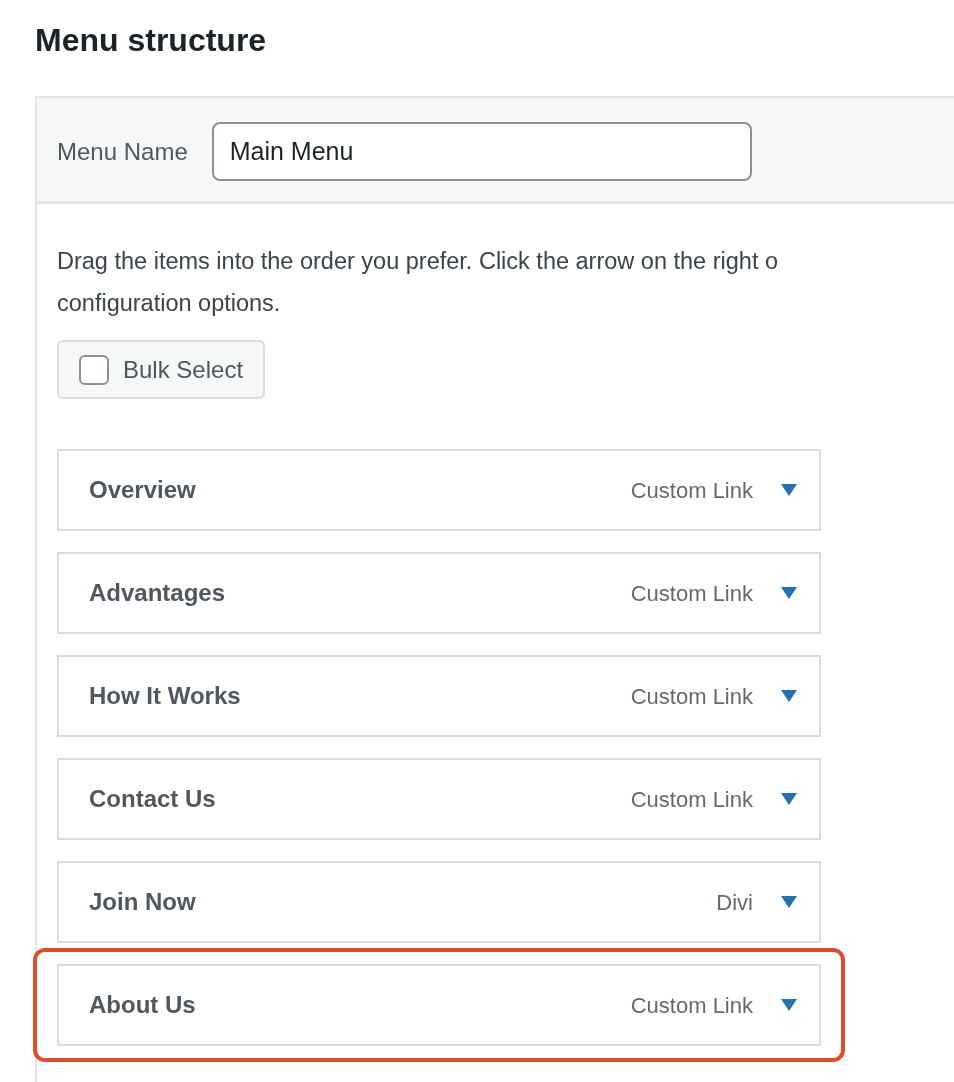  I want to click on menu-item-title: Join Now, so click(142, 902).